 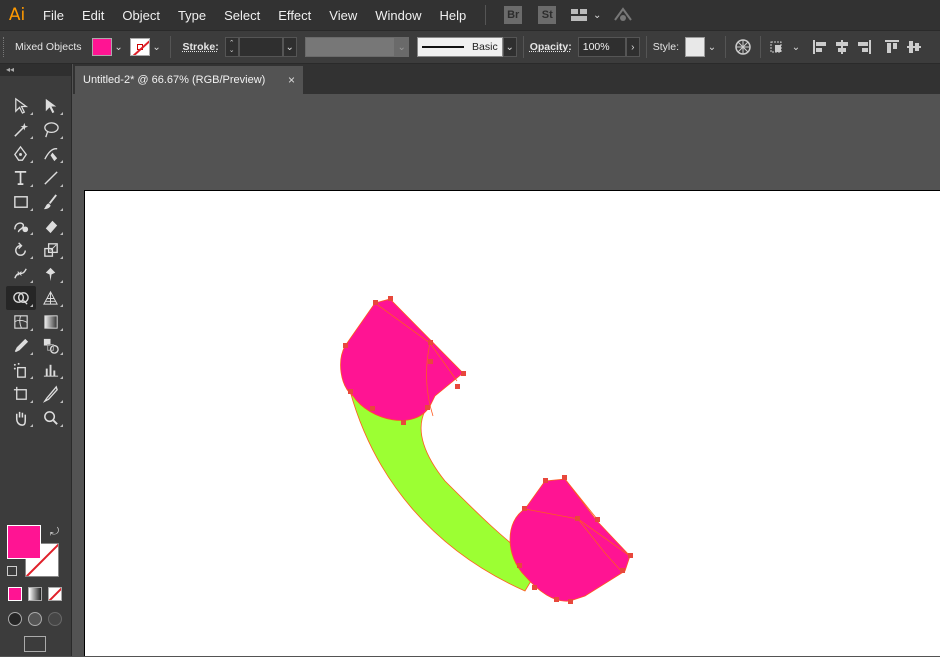 I want to click on panel-grip, so click(x=7, y=47).